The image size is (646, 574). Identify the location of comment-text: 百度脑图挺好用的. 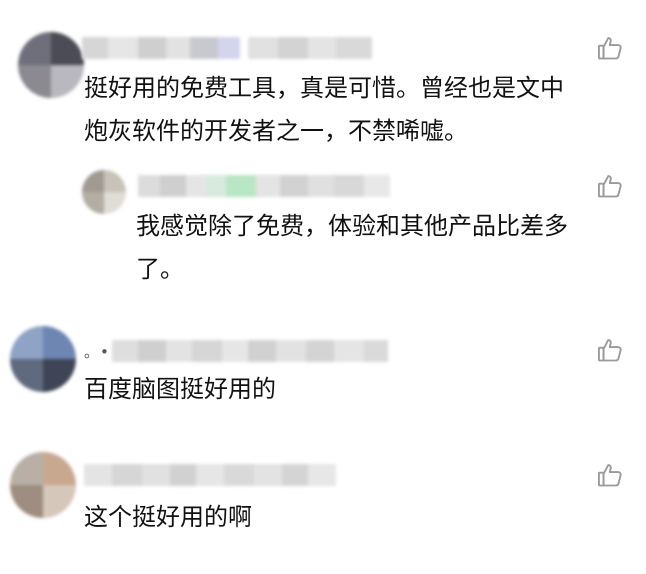
(180, 389).